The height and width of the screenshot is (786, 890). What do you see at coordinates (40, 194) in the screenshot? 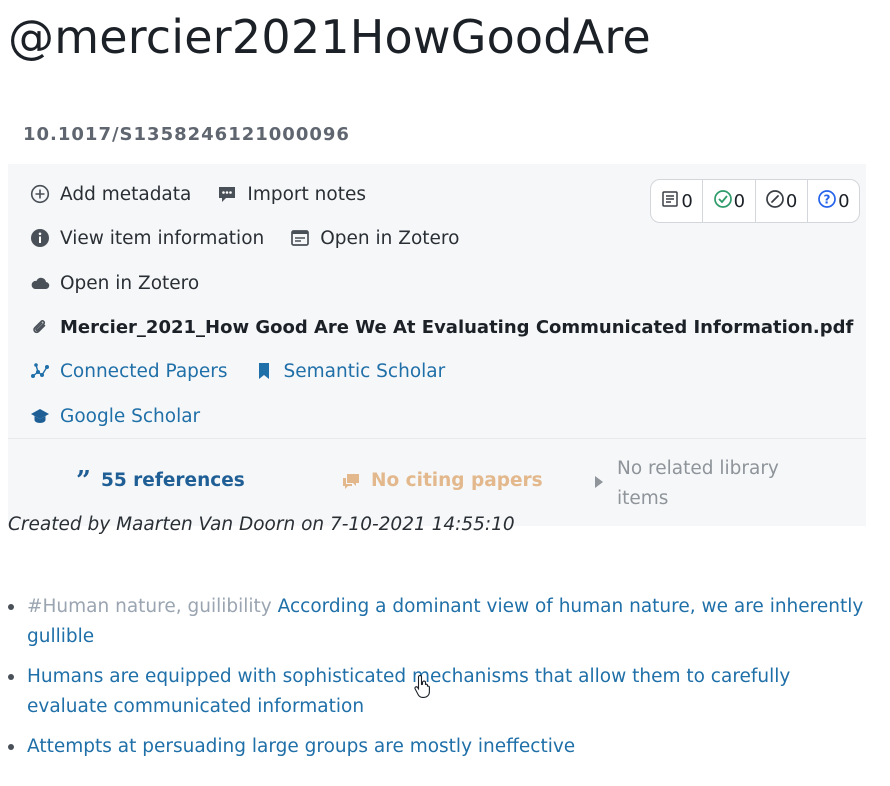
I see `plus-circle-icon` at bounding box center [40, 194].